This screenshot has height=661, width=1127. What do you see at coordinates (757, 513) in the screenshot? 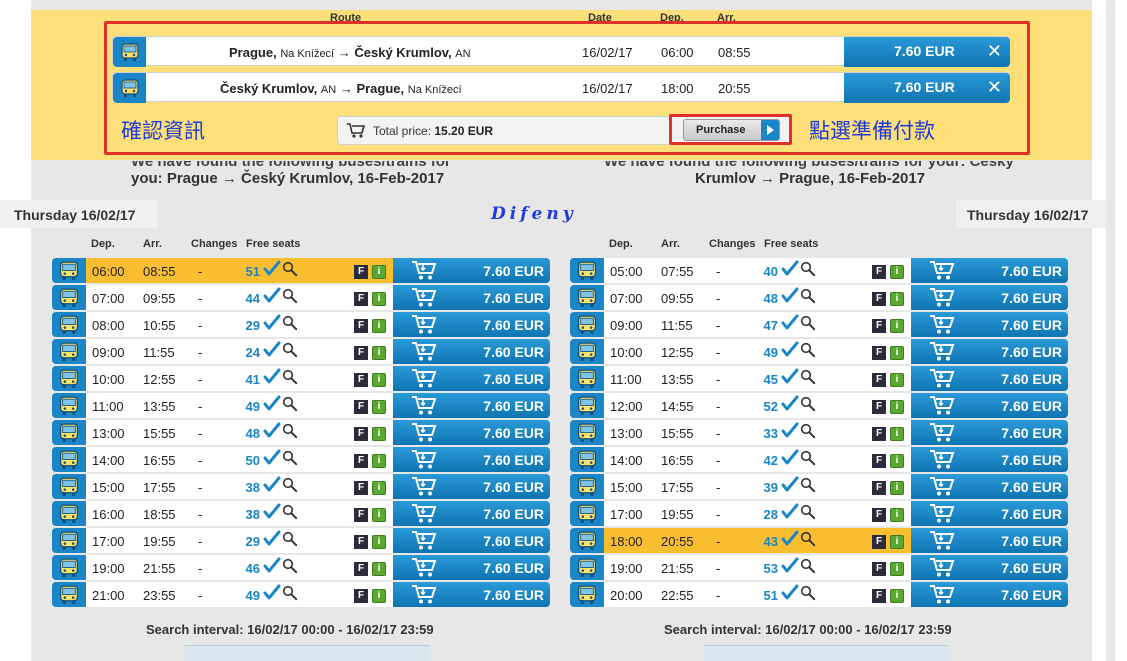
I see `connection-details: 17:00 19:55 - 28 Fi` at bounding box center [757, 513].